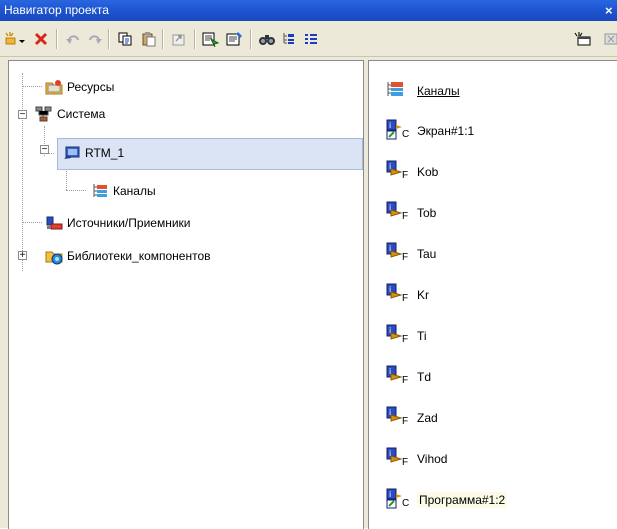 The height and width of the screenshot is (529, 617). I want to click on list-item-tau: i F Tau, so click(410, 254).